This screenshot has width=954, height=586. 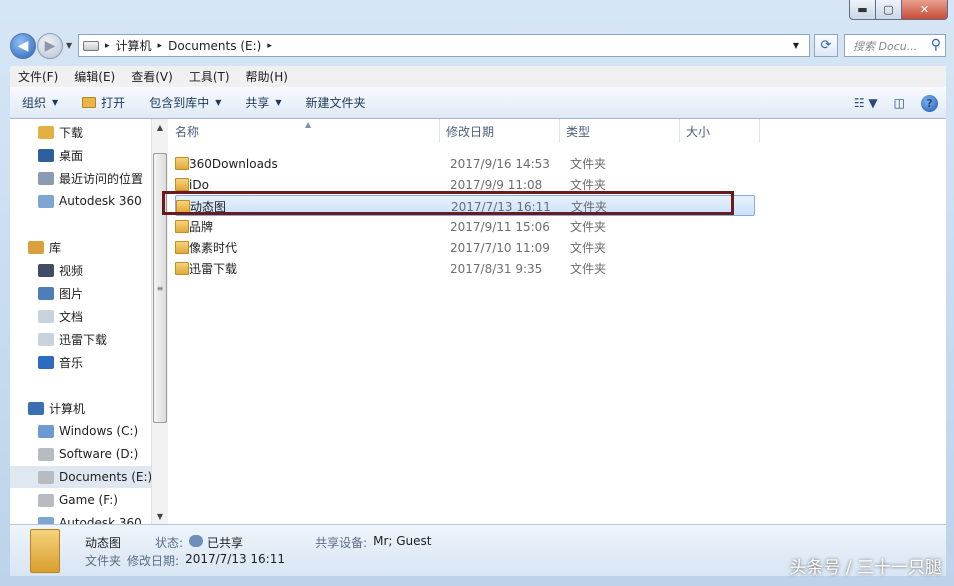 I want to click on documents-icon, so click(x=46, y=316).